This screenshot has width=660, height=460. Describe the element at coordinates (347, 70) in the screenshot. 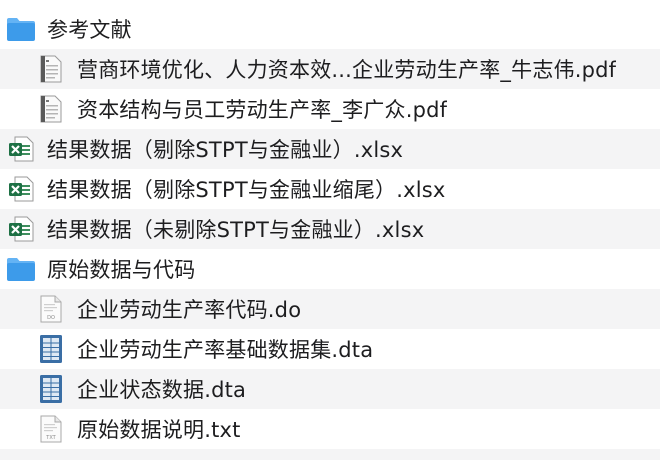

I see `file-name: 营商环境优化、人力资本效...企业劳动生产率_牛志伟.pdf` at that location.